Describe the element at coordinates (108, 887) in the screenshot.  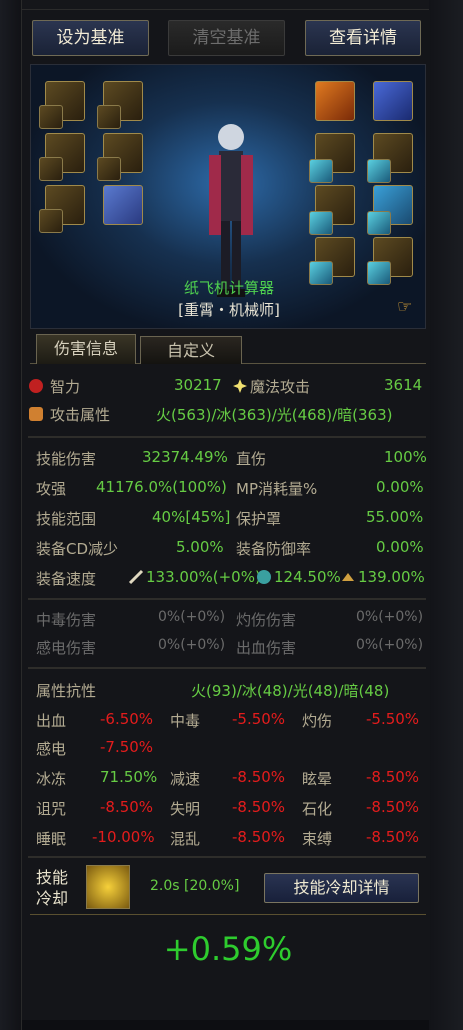
I see `skill-cooldown-icon` at that location.